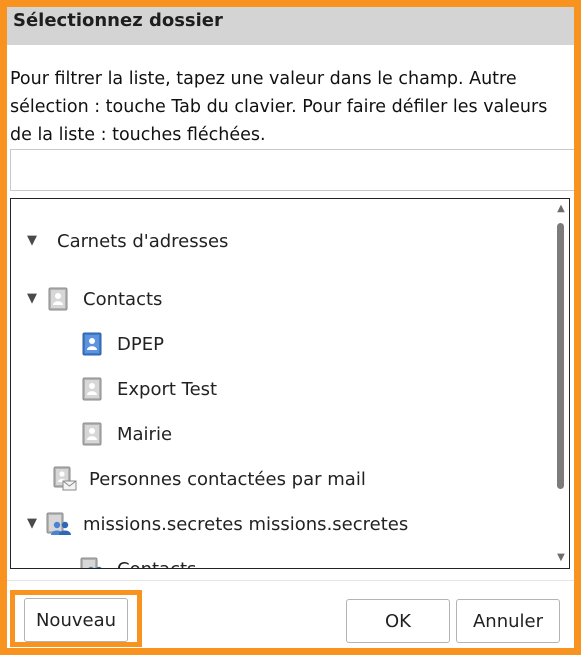  I want to click on tree-item-export-test: Export Test, so click(148, 389).